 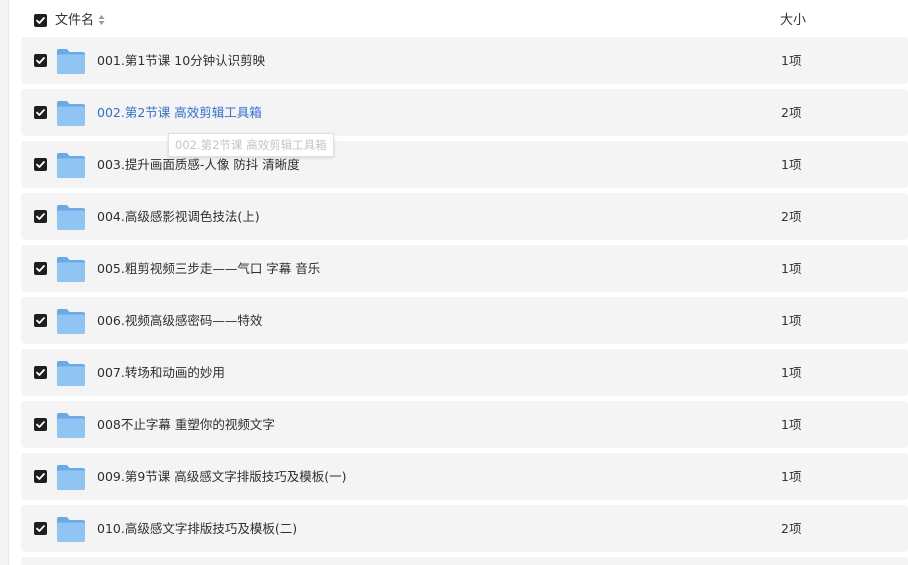 I want to click on table-row-partial, so click(x=464, y=561).